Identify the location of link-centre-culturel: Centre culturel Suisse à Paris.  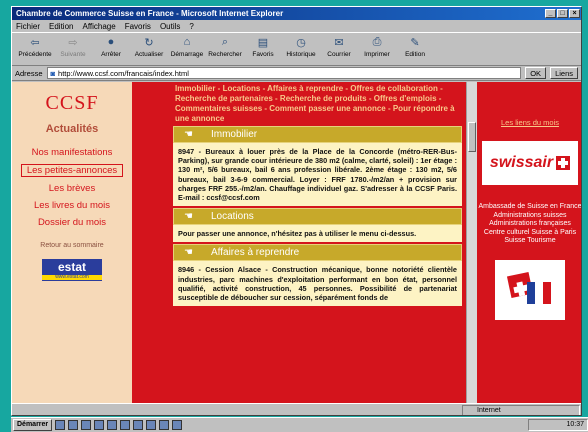
(529, 233).